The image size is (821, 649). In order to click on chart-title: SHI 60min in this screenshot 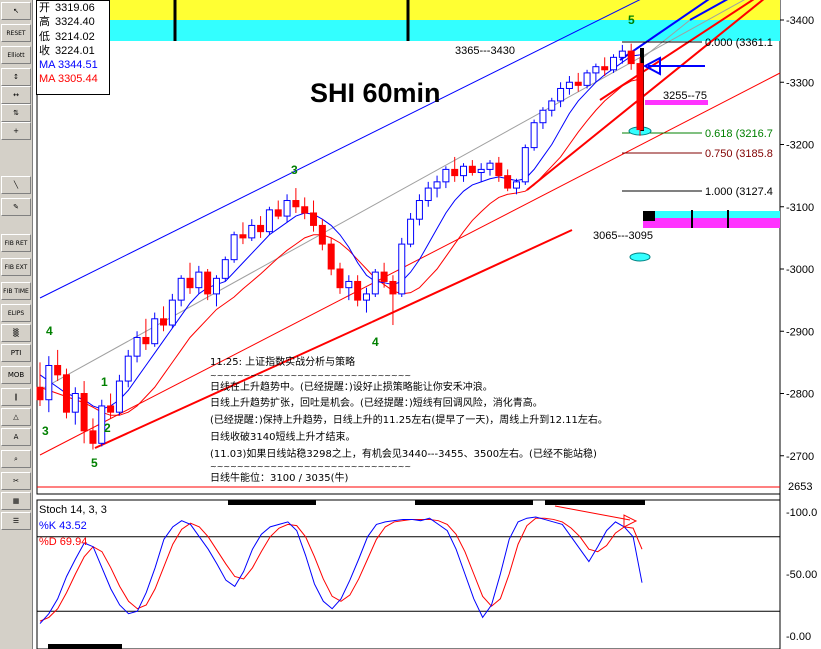, I will do `click(375, 93)`.